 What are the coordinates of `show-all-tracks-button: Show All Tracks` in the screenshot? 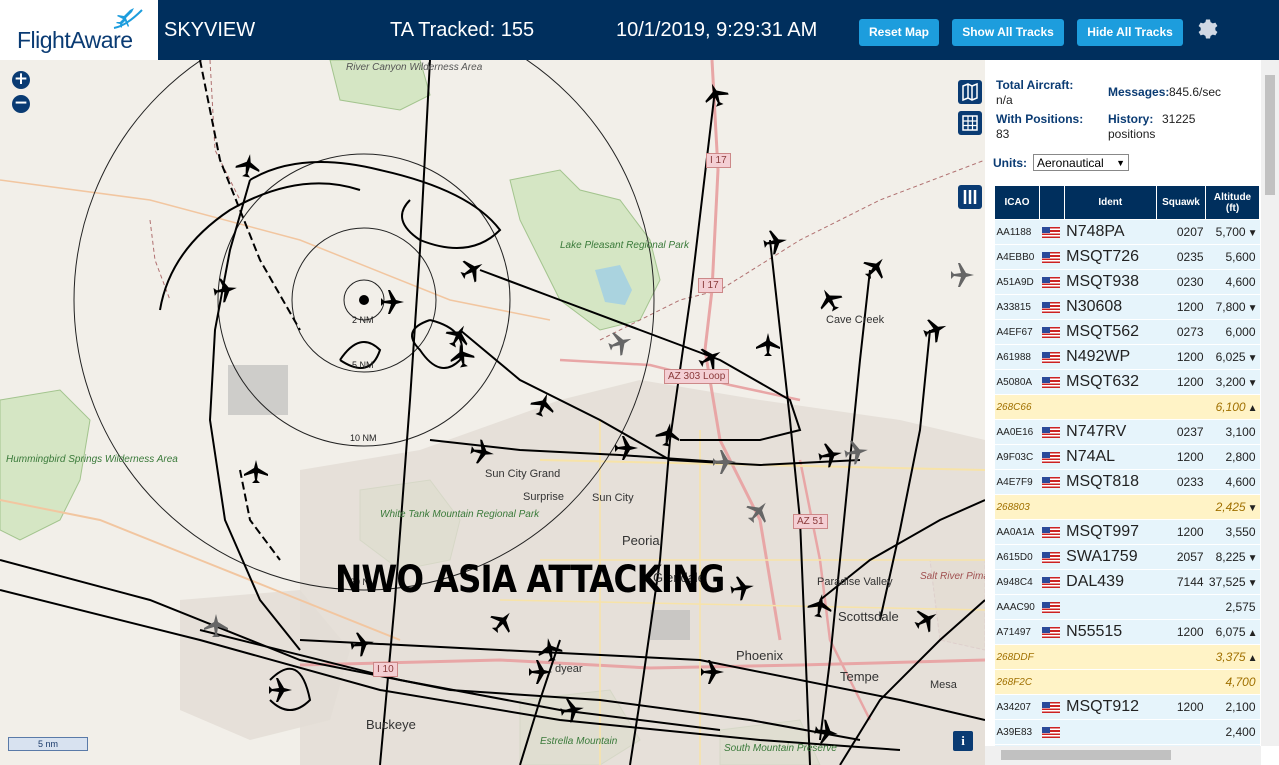 It's located at (1008, 32).